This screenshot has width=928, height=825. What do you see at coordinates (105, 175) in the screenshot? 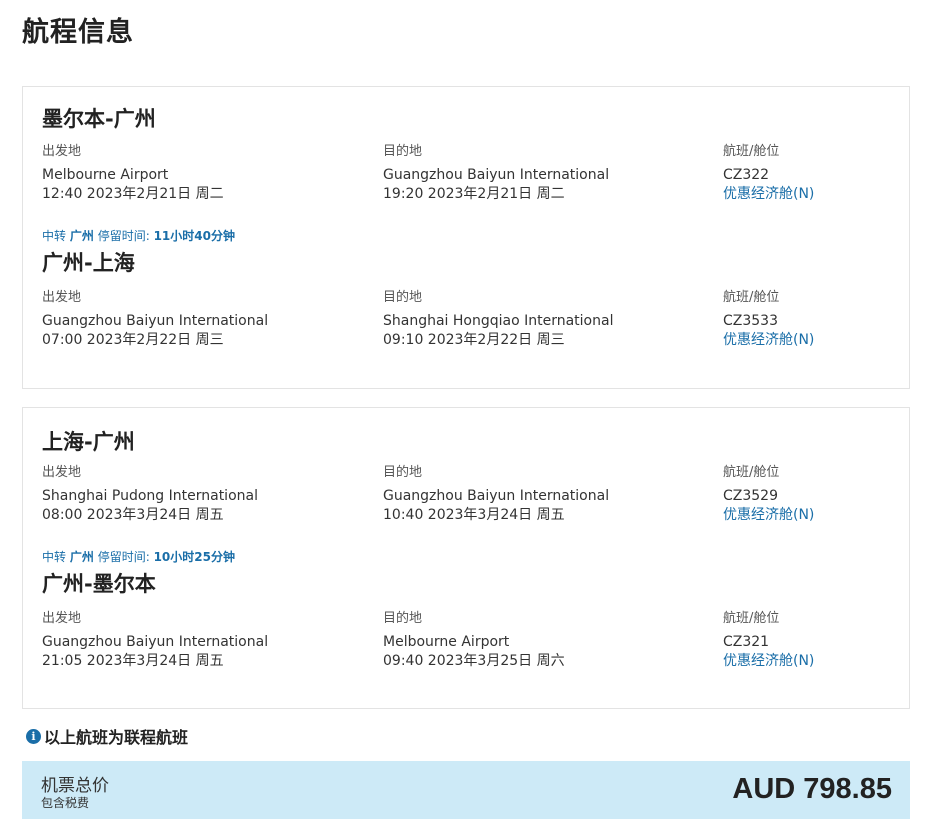
I see `departure-airport: Melbourne Airport` at bounding box center [105, 175].